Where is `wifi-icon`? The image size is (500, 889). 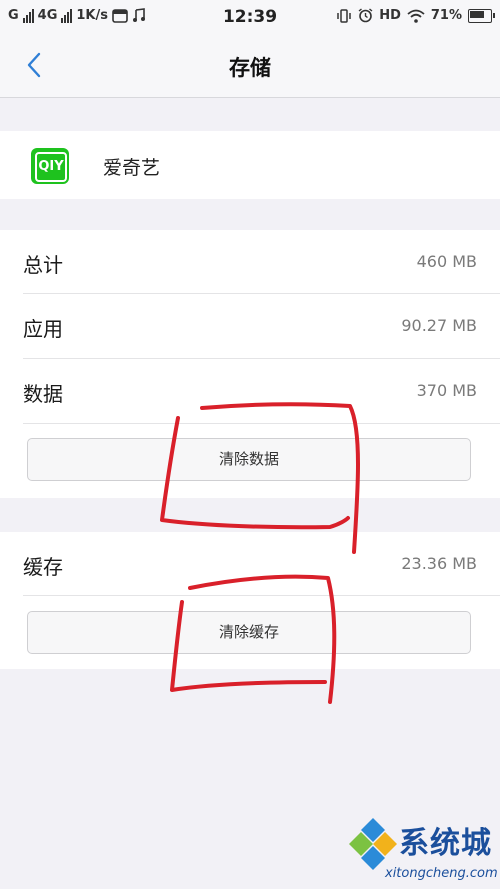 wifi-icon is located at coordinates (416, 16).